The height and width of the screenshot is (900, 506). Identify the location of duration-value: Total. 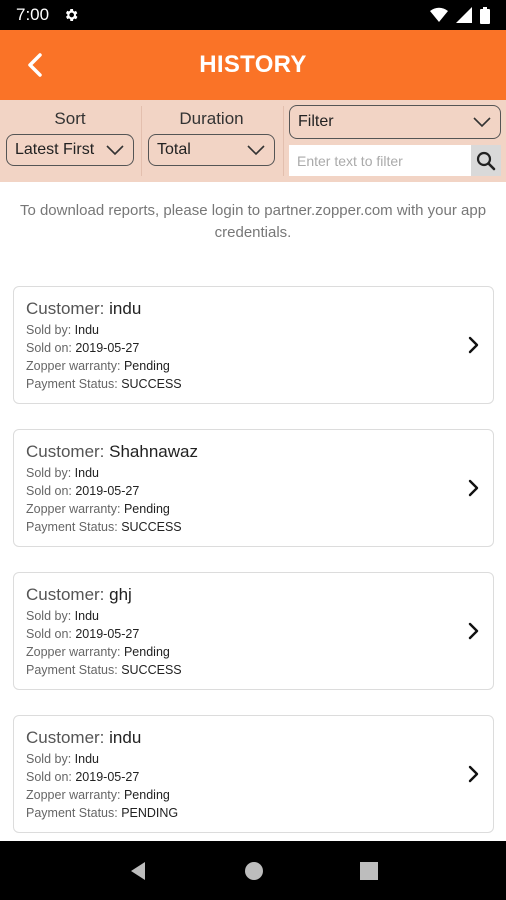
(174, 149).